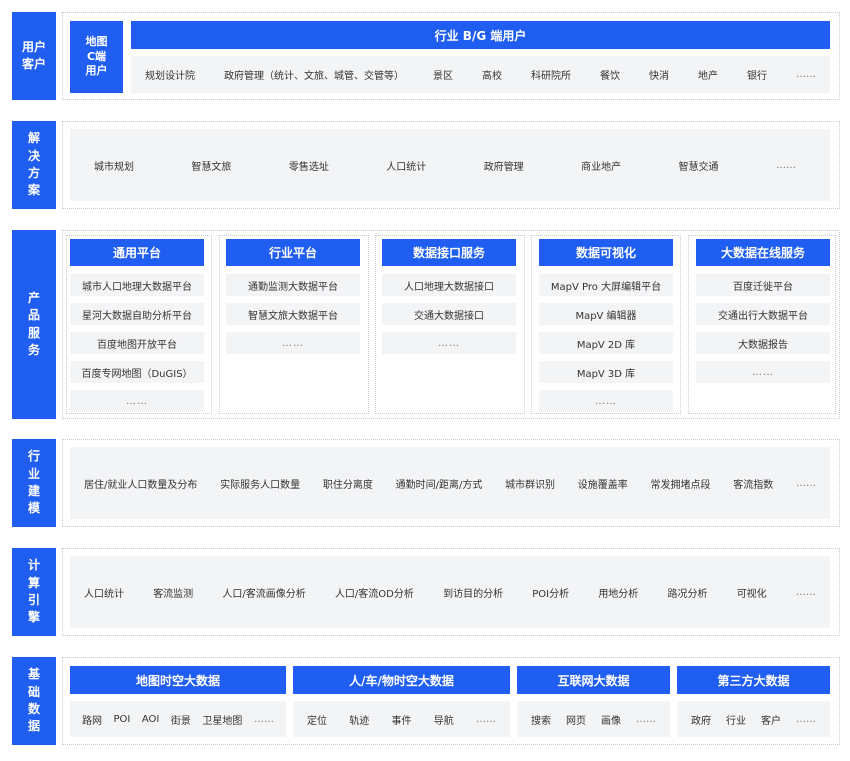  Describe the element at coordinates (606, 285) in the screenshot. I see `product-item: MapV Pro 大屏编辑平台` at that location.